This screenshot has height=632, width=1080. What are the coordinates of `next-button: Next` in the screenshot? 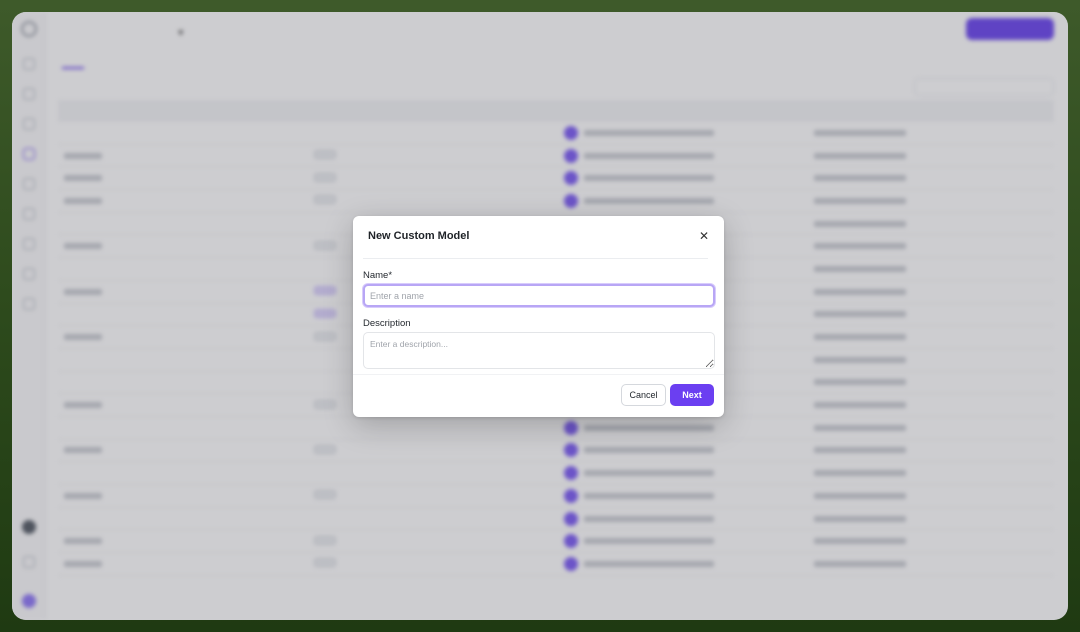 It's located at (692, 395).